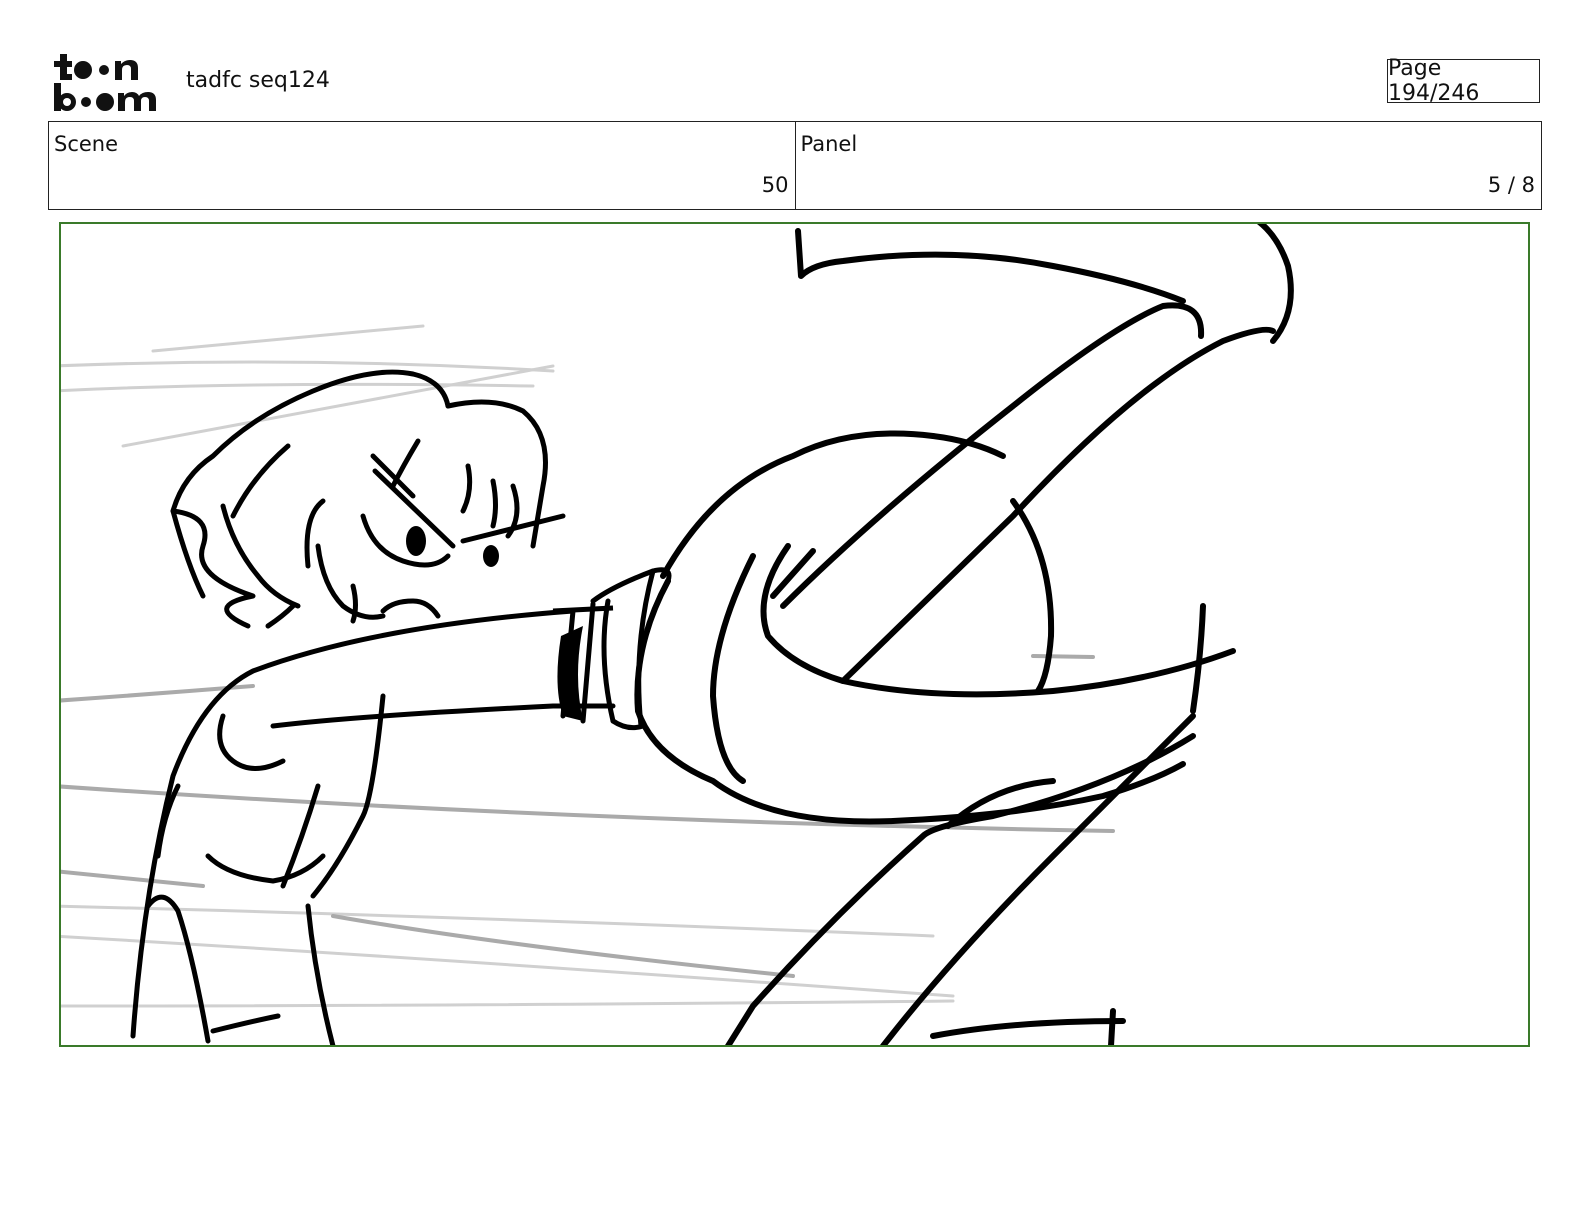 The image size is (1584, 1224). I want to click on panel-label: Panel, so click(829, 144).